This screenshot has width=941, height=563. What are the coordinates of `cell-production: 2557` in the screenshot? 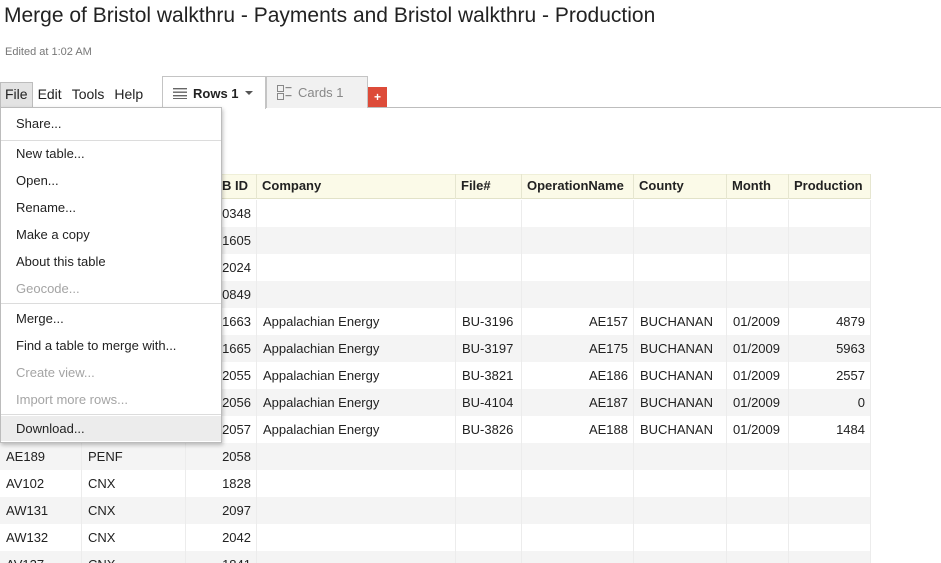 It's located at (830, 375).